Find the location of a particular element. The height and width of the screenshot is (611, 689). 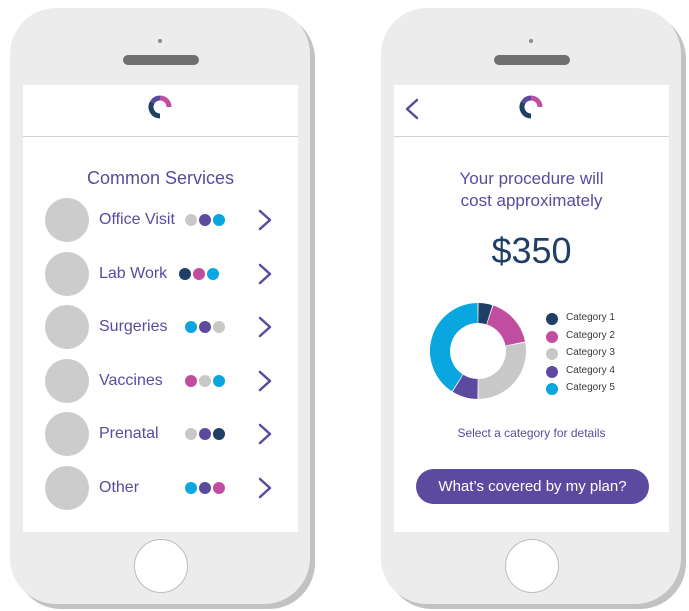

hint-text: Select a category for details is located at coordinates (531, 433).